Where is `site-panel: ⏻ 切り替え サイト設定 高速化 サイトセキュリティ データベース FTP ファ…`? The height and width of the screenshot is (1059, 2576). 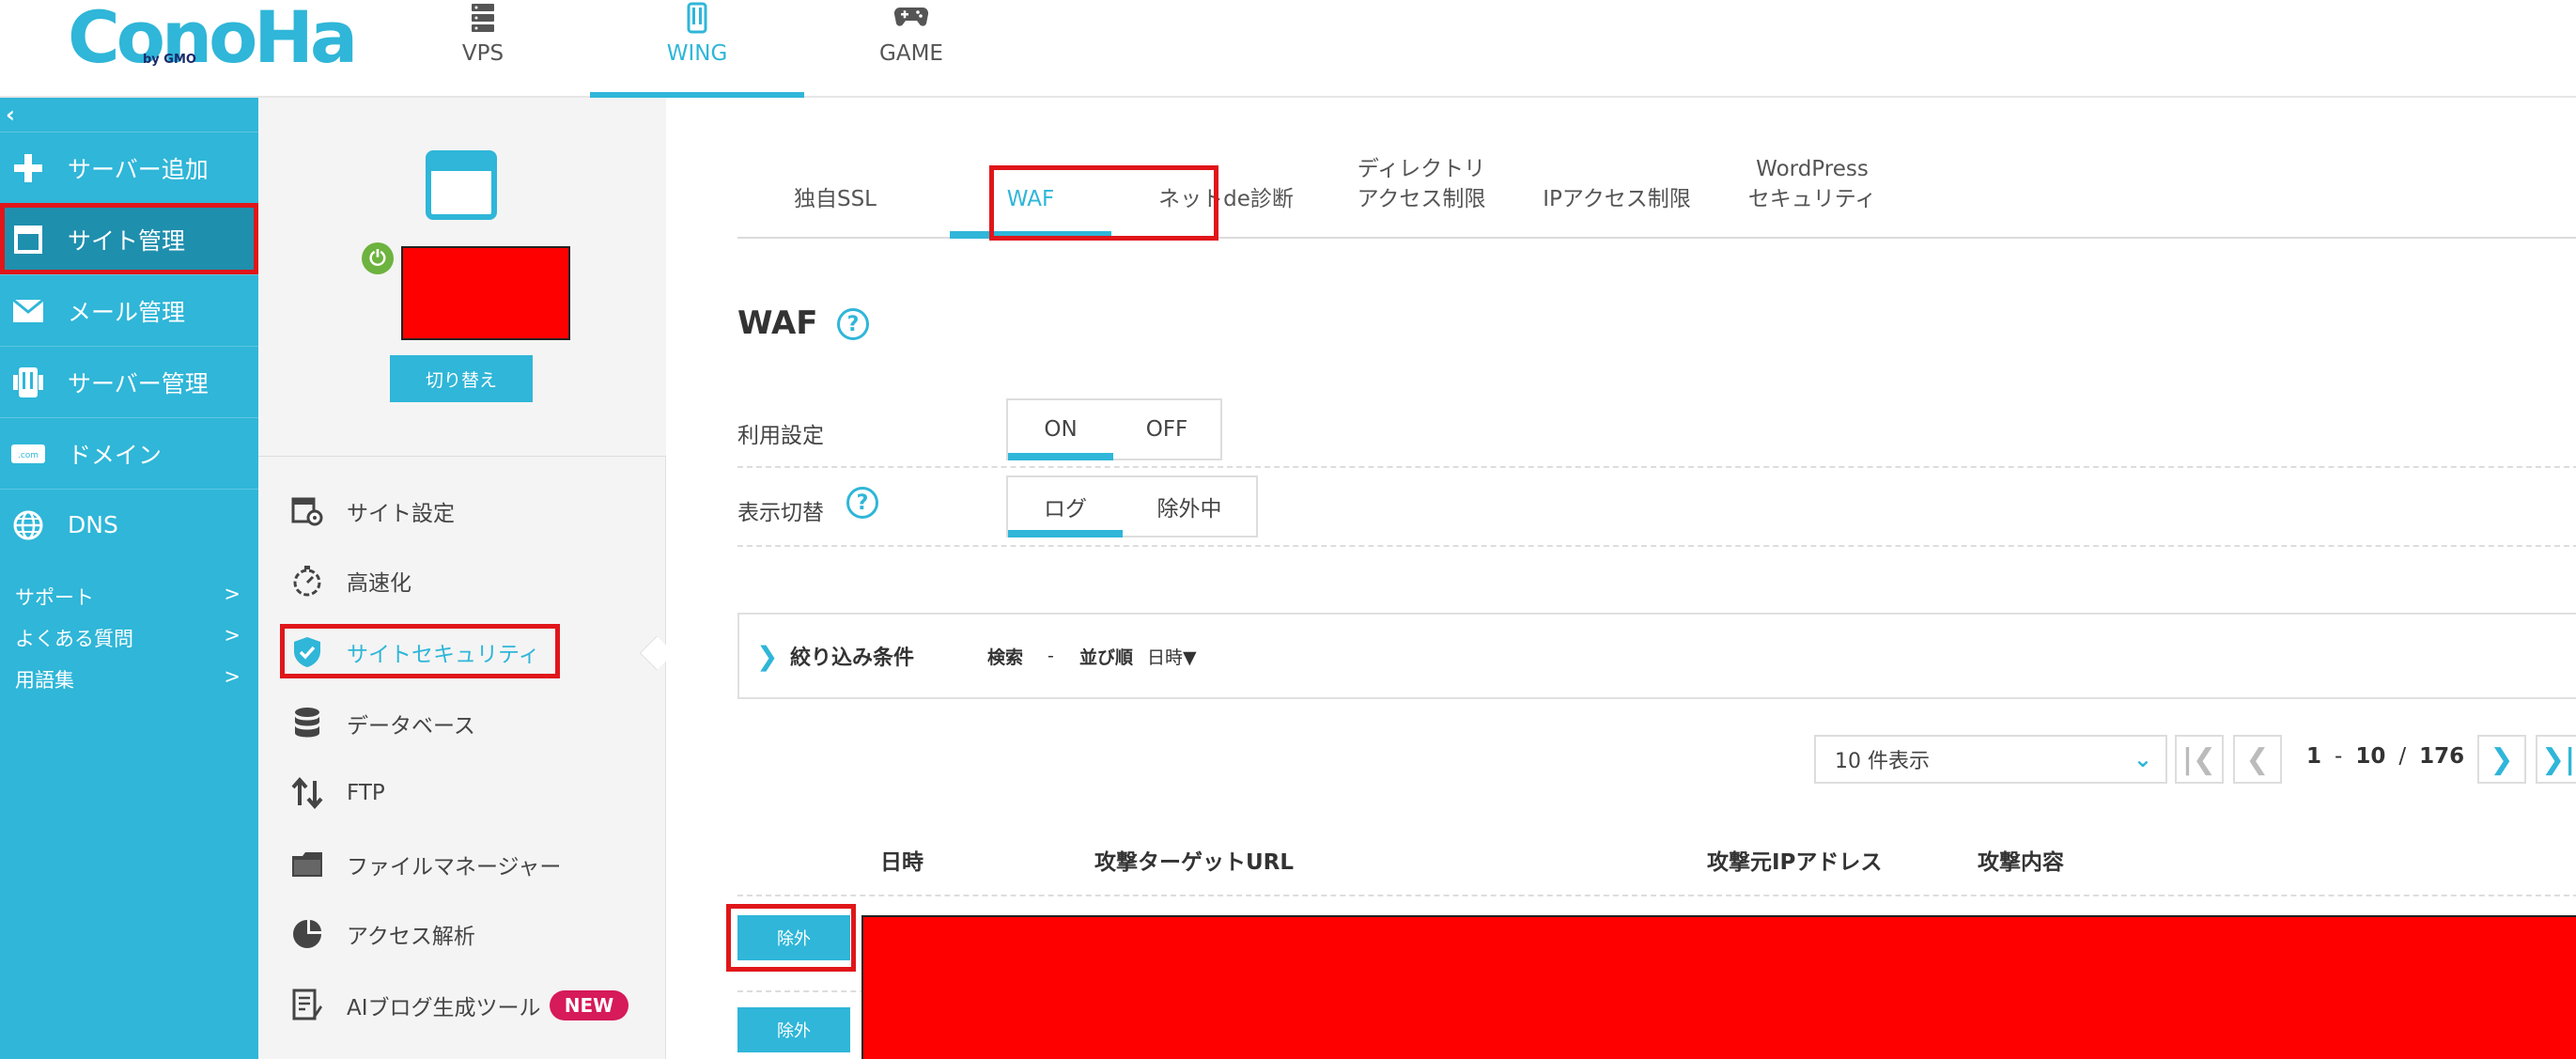 site-panel: ⏻ 切り替え サイト設定 高速化 サイトセキュリティ データベース FTP ファ… is located at coordinates (462, 578).